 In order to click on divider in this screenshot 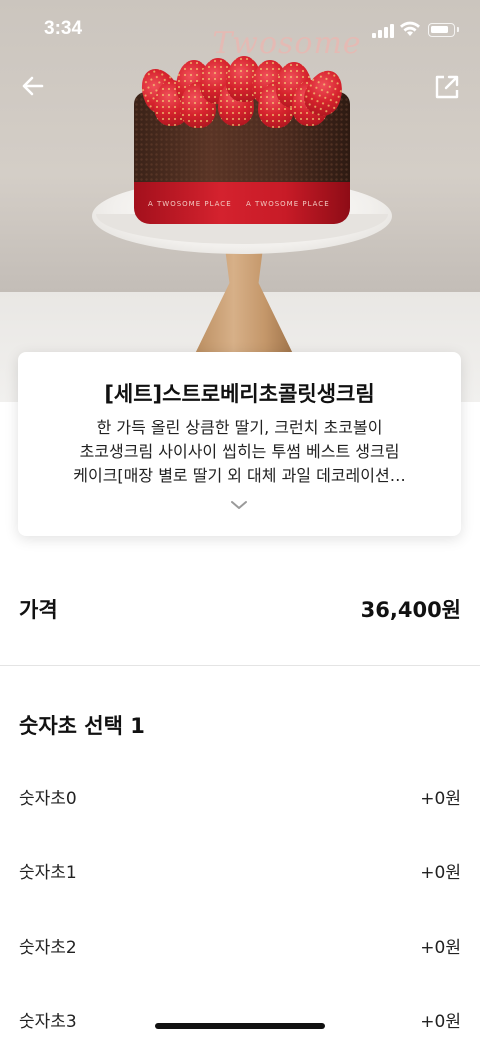, I will do `click(240, 665)`.